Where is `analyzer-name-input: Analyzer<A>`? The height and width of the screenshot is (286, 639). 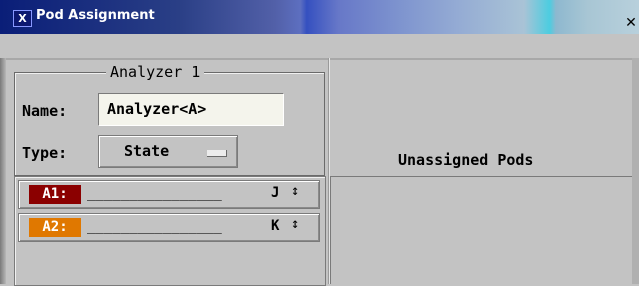
analyzer-name-input: Analyzer<A> is located at coordinates (191, 109).